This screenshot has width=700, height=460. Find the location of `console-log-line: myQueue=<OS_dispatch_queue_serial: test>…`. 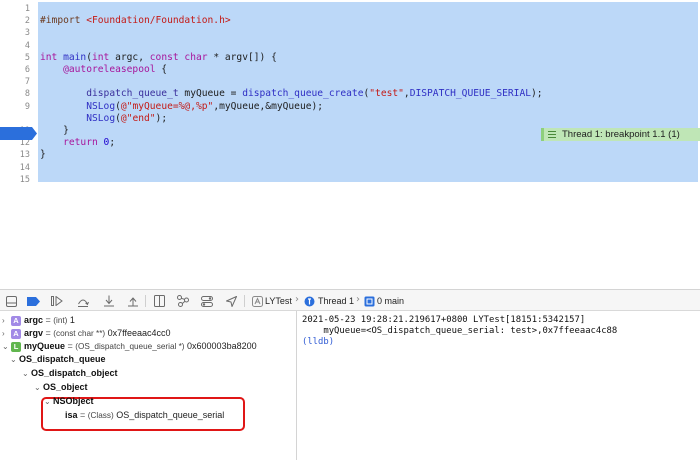

console-log-line: myQueue=<OS_dispatch_queue_serial: test>… is located at coordinates (460, 331).